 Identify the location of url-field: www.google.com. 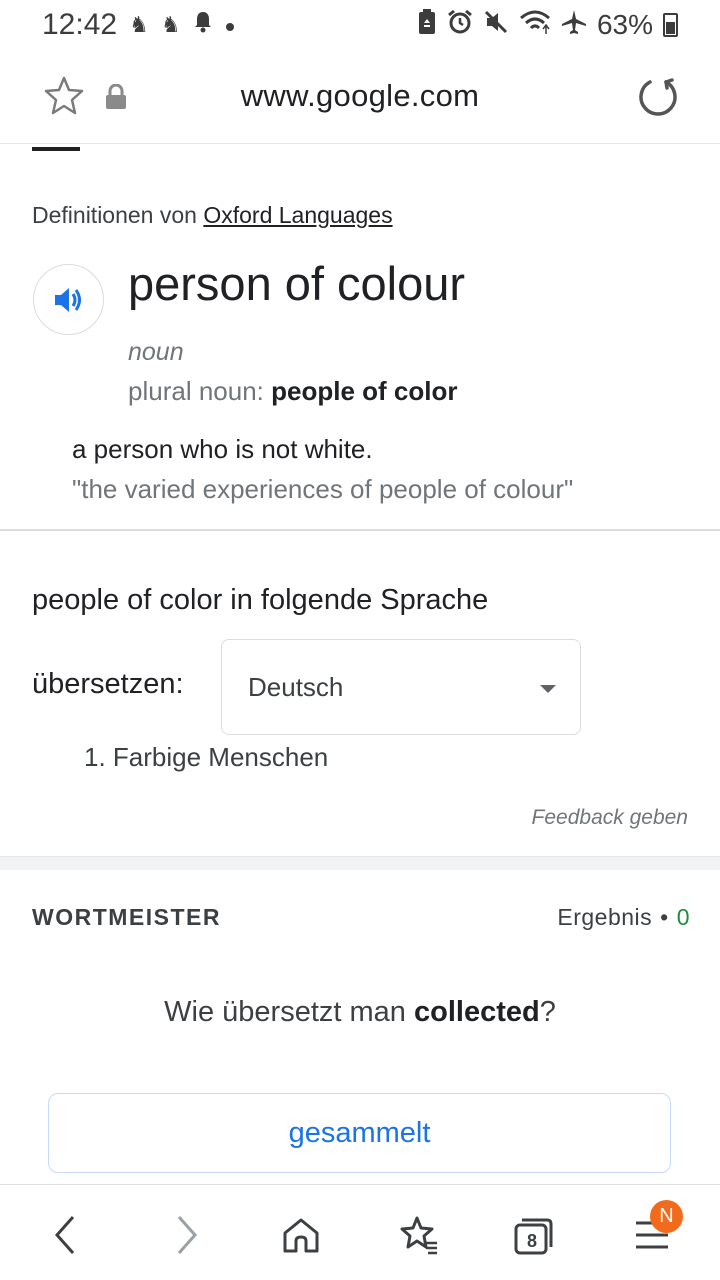
(360, 96).